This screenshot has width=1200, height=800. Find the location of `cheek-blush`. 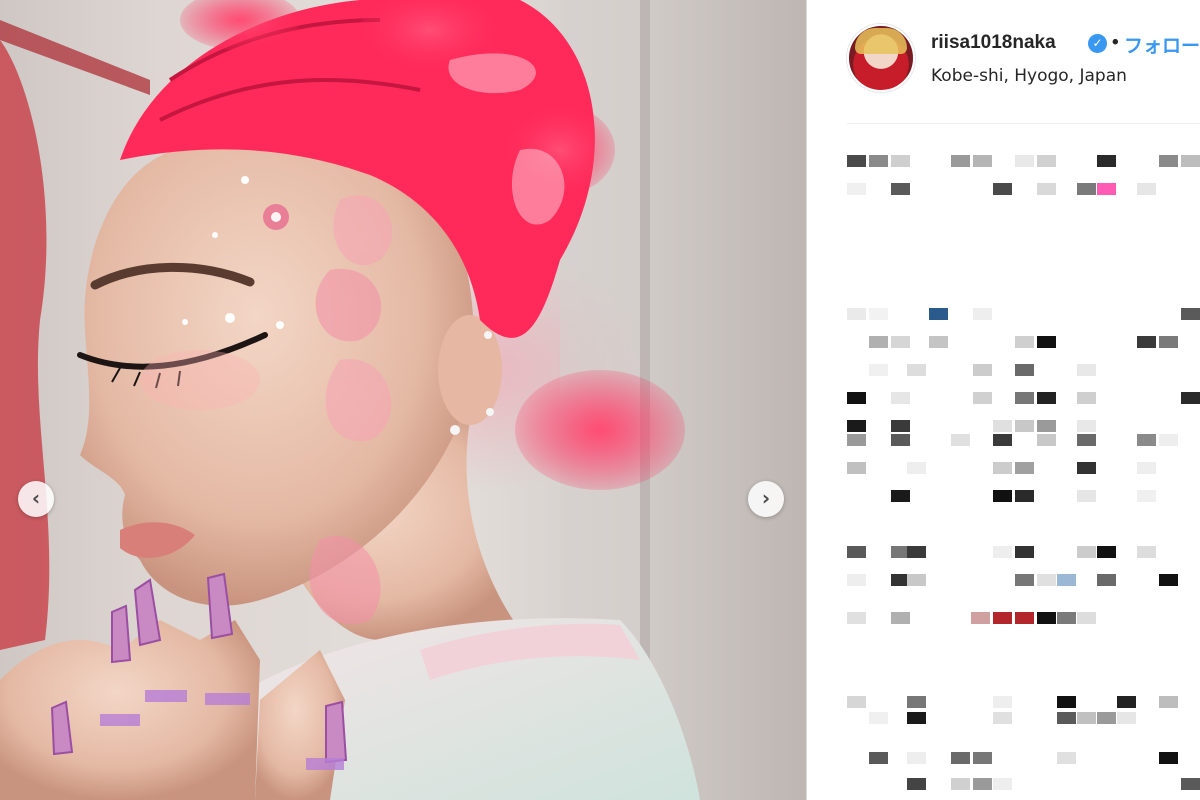

cheek-blush is located at coordinates (200, 380).